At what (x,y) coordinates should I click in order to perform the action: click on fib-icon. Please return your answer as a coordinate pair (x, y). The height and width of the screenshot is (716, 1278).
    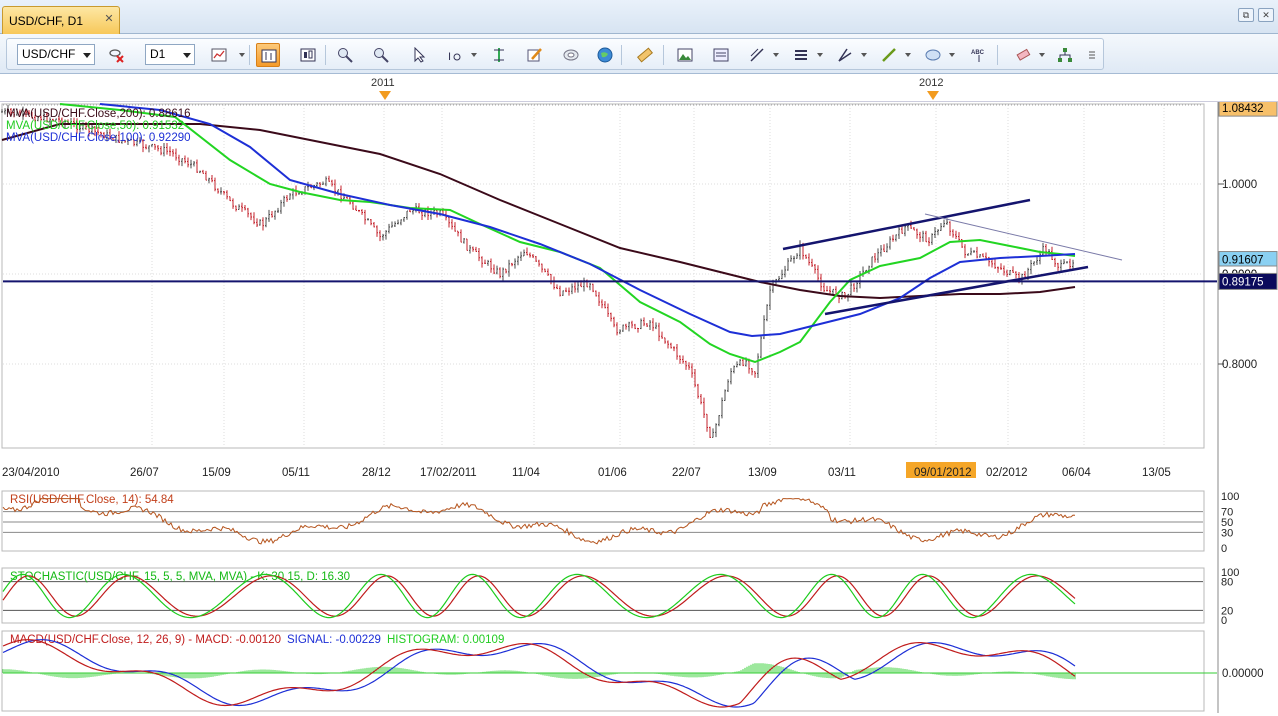
    Looking at the image, I should click on (757, 55).